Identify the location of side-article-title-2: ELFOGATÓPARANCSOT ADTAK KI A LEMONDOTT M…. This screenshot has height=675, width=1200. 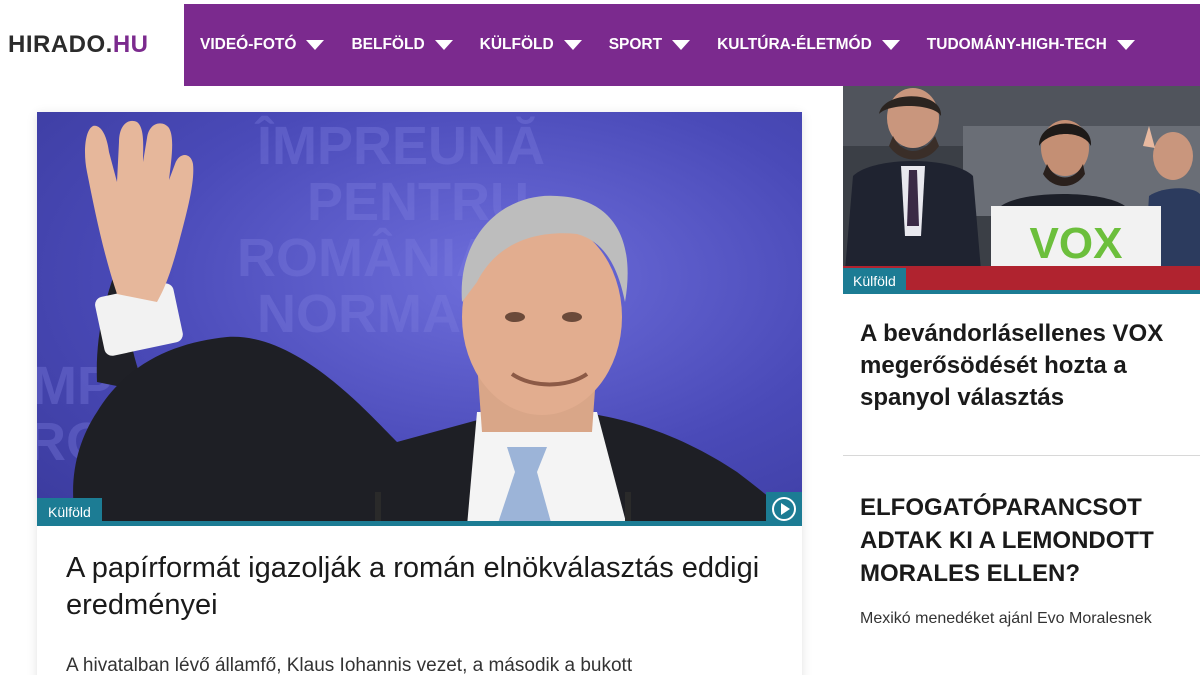
(1030, 540).